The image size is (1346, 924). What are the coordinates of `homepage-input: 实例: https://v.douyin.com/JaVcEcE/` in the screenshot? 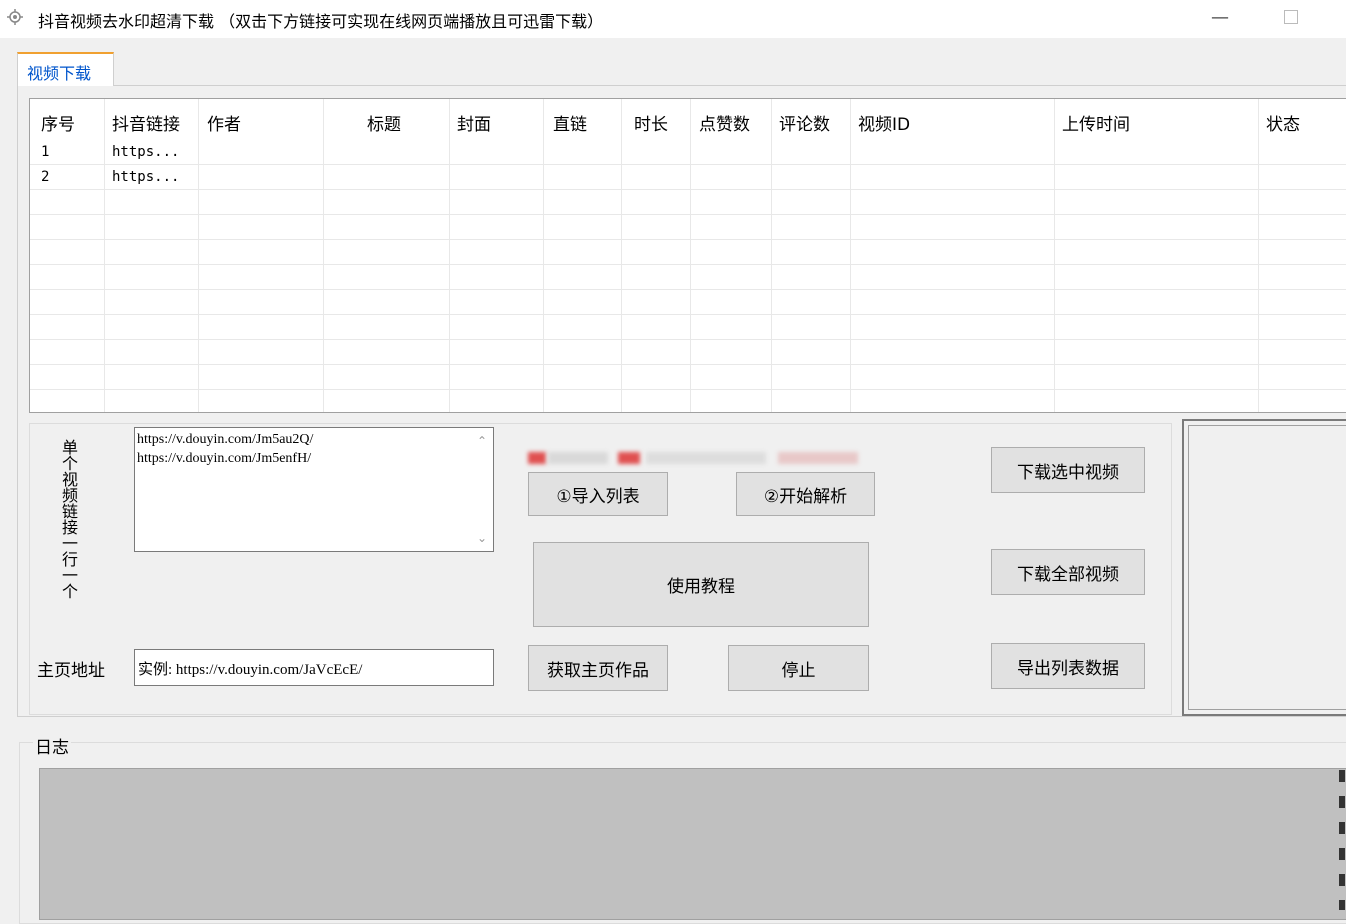 It's located at (314, 667).